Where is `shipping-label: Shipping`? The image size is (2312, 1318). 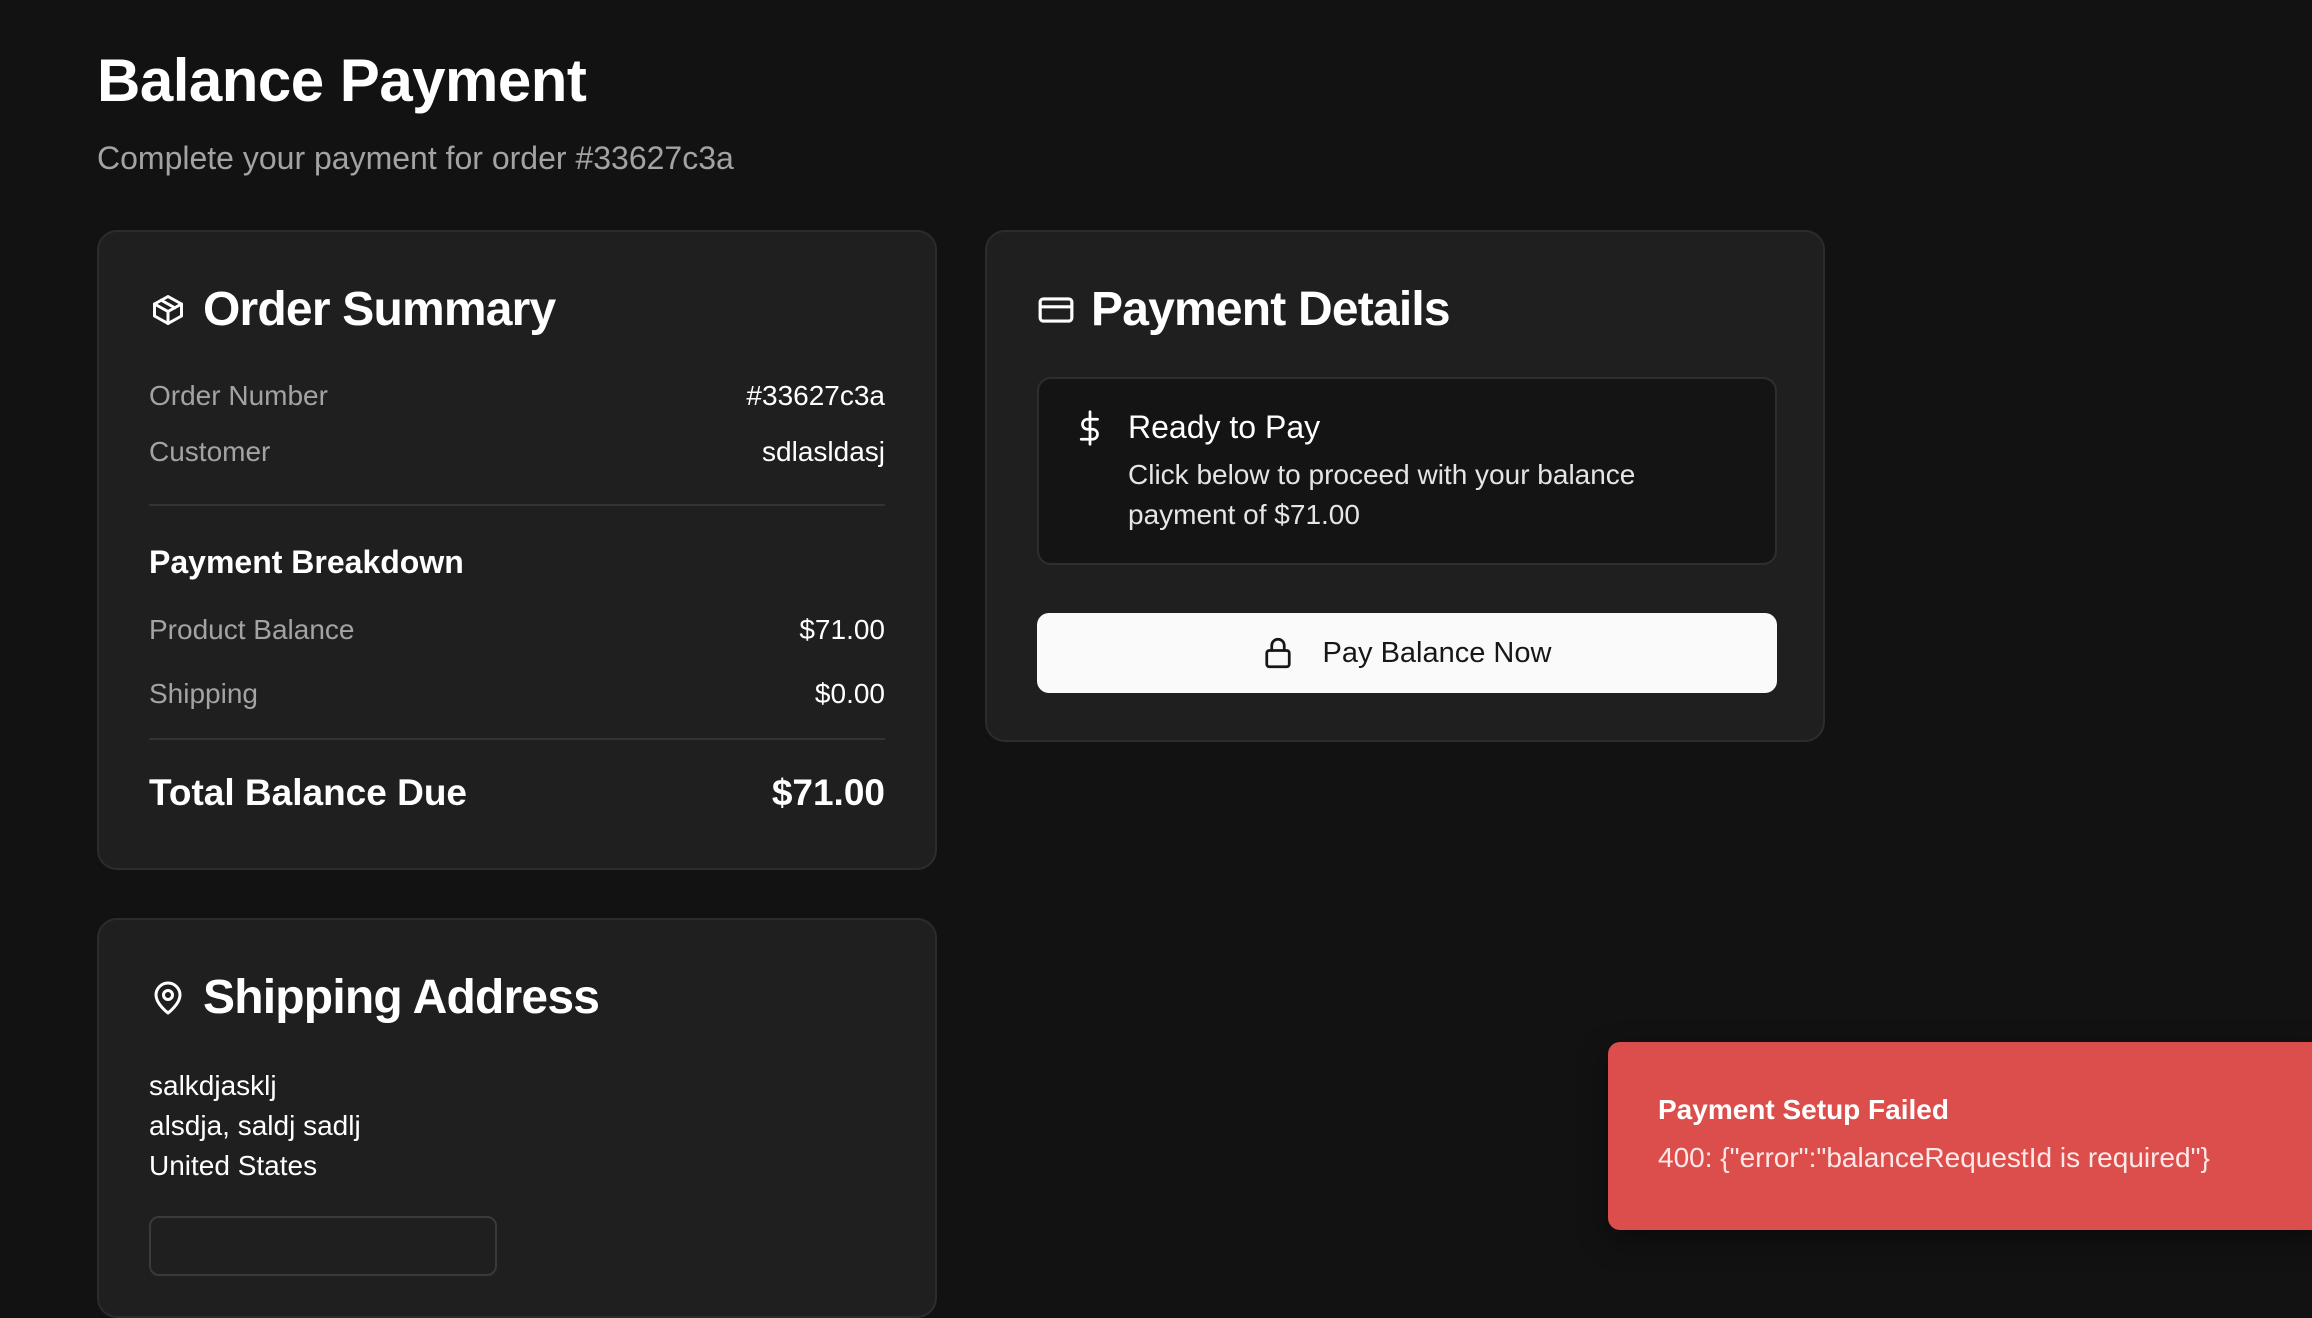 shipping-label: Shipping is located at coordinates (203, 693).